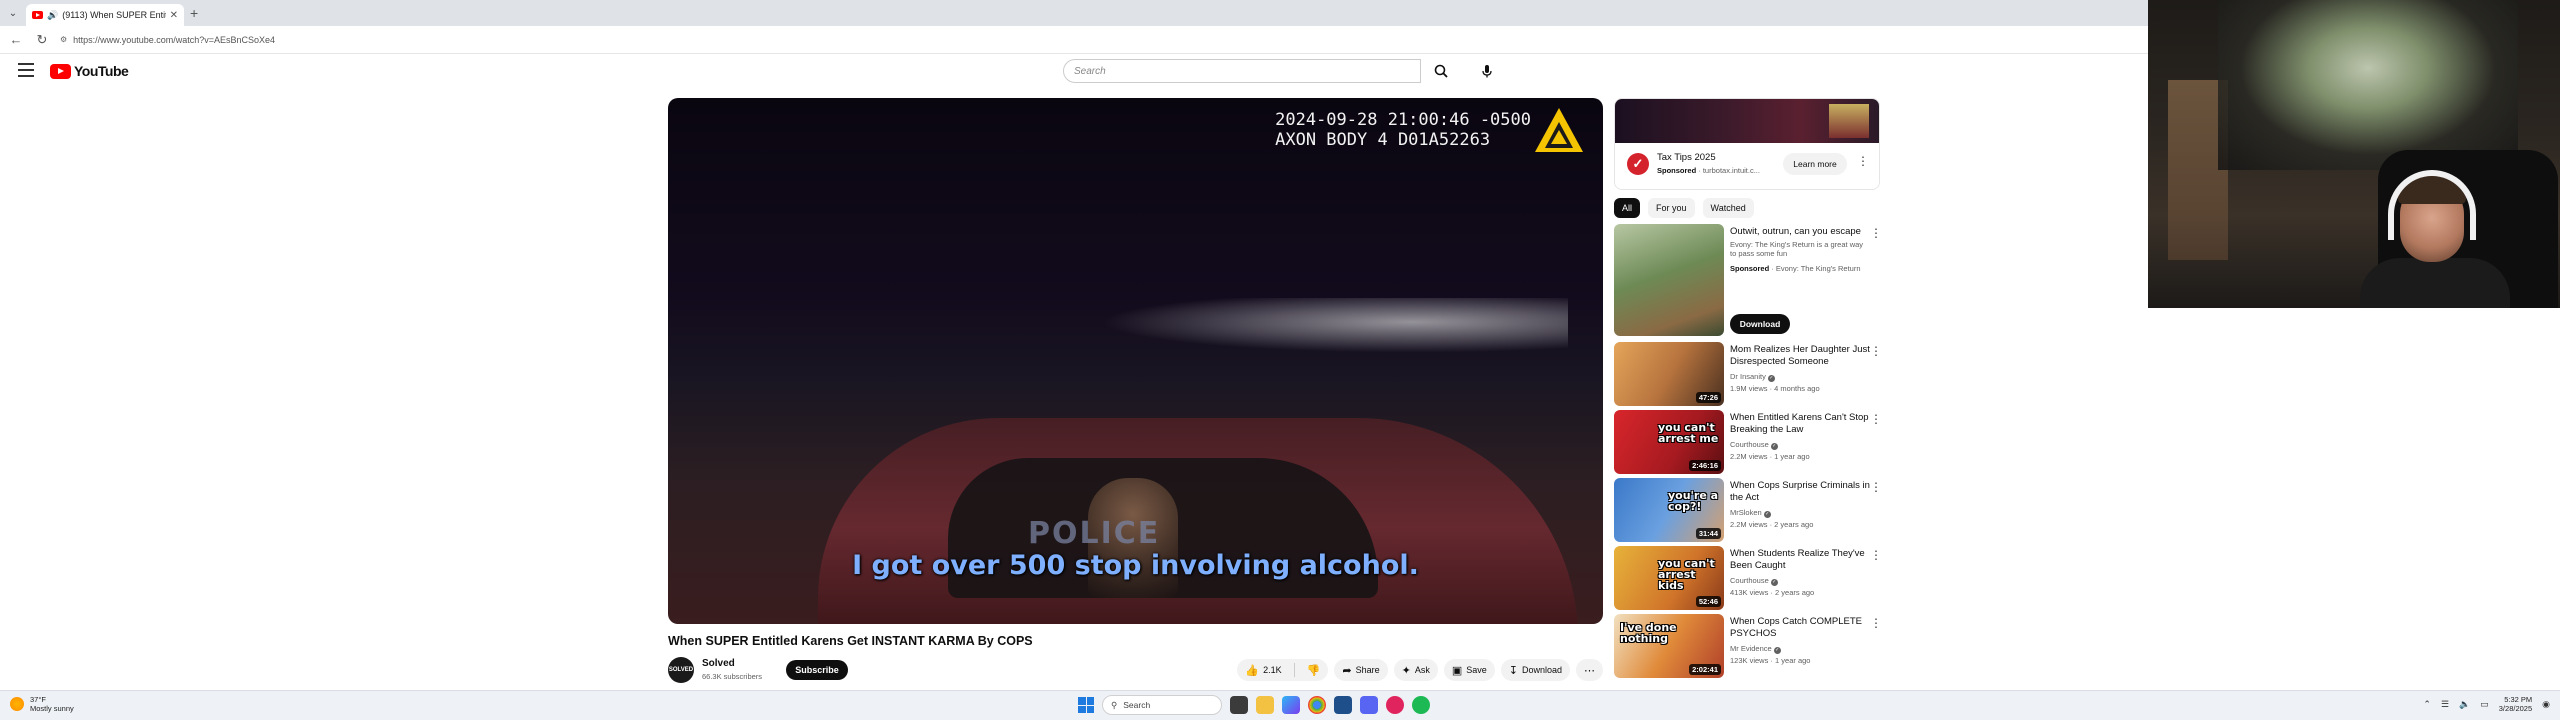  What do you see at coordinates (1728, 208) in the screenshot?
I see `chip-watched: Watched` at bounding box center [1728, 208].